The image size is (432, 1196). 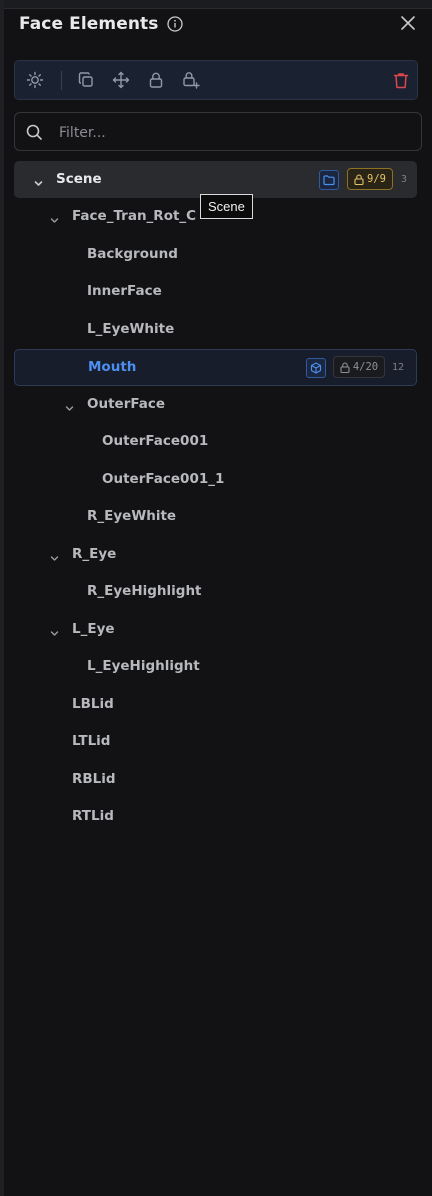 What do you see at coordinates (86, 80) in the screenshot?
I see `copy-icon` at bounding box center [86, 80].